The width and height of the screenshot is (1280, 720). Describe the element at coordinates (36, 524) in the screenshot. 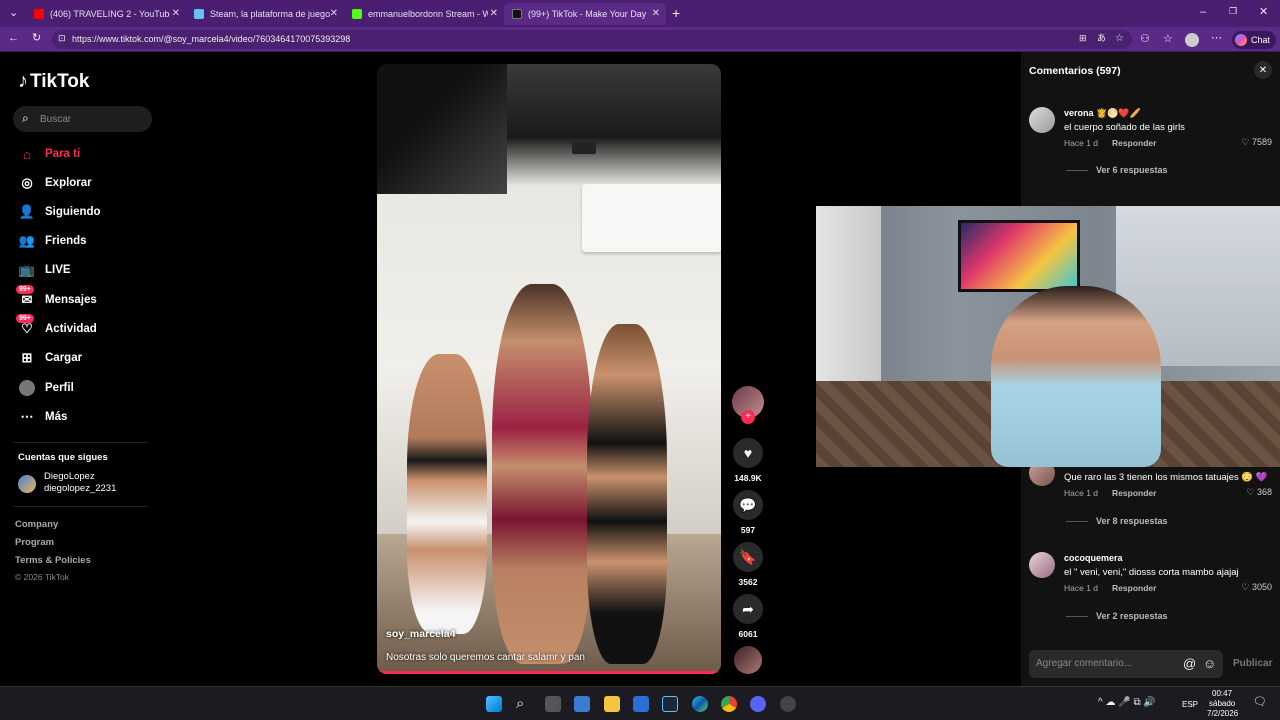

I see `footer-link-company: Company` at that location.